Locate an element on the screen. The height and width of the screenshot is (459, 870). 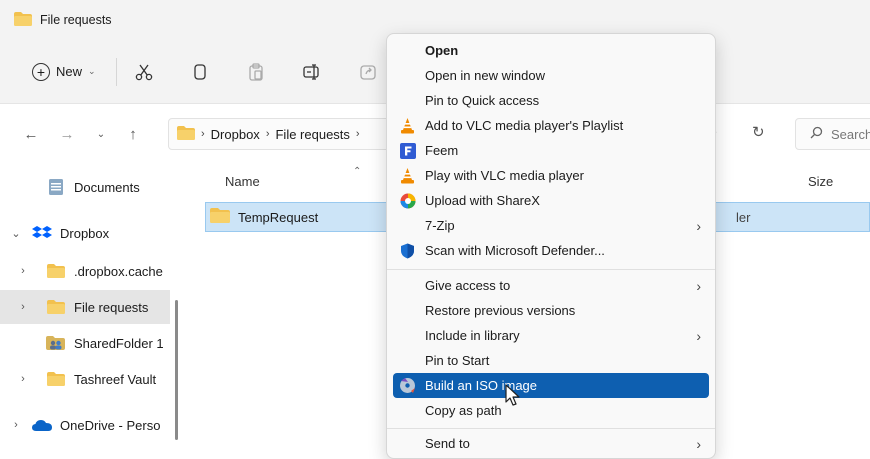
feem-icon is located at coordinates (407, 150).